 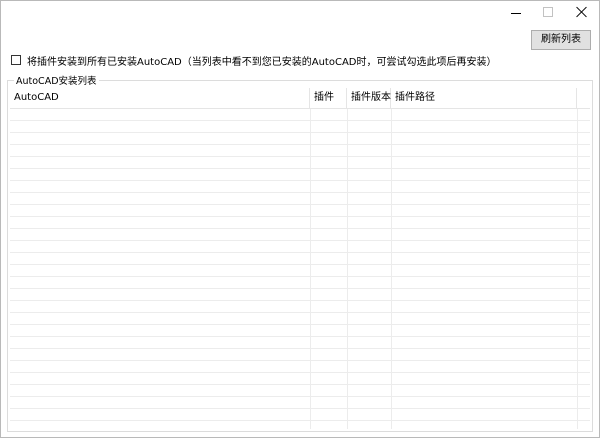 I want to click on list-header: AutoCAD 插件 插件版本 插件路径, so click(x=300, y=98).